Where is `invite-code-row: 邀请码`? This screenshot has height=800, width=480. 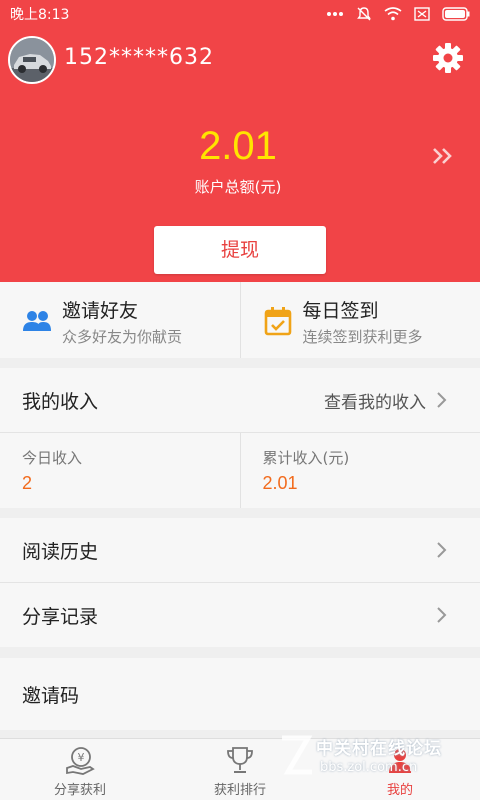 invite-code-row: 邀请码 is located at coordinates (240, 694).